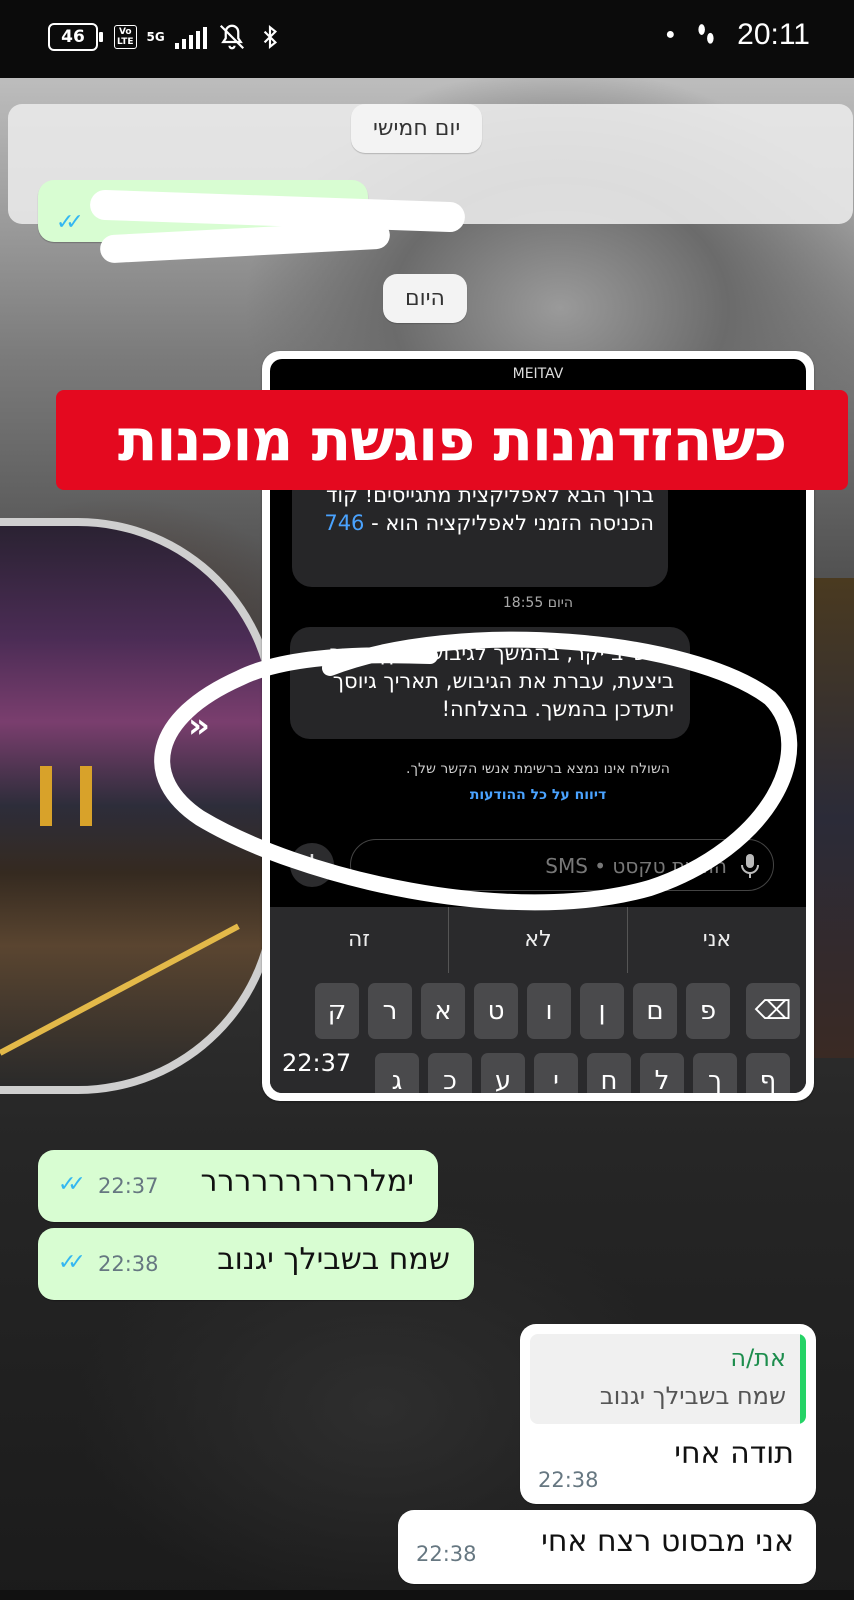  What do you see at coordinates (773, 1011) in the screenshot?
I see `backspace-icon: ⌫` at bounding box center [773, 1011].